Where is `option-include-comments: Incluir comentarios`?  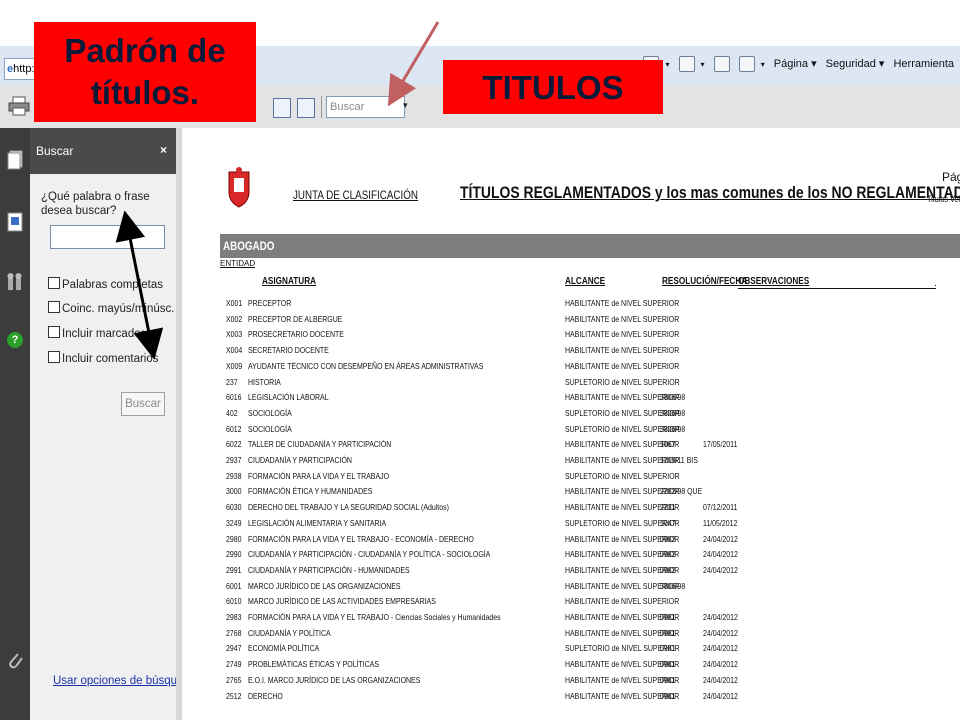 option-include-comments: Incluir comentarios is located at coordinates (103, 358).